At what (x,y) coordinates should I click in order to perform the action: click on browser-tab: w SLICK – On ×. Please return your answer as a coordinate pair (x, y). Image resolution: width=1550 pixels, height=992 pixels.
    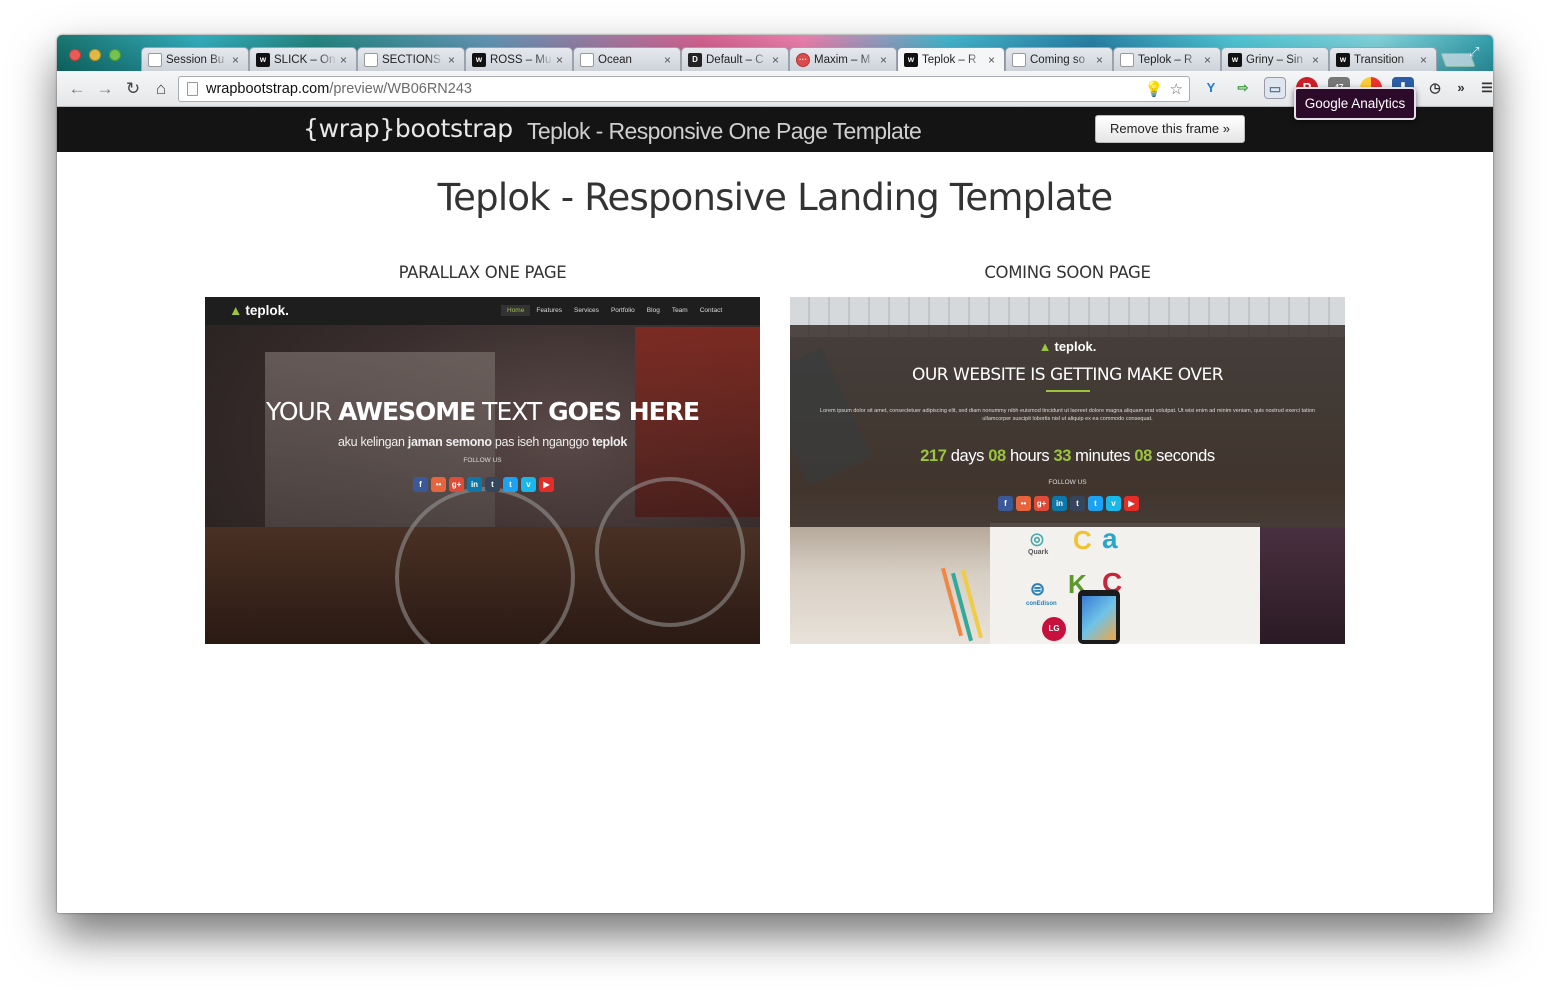
    Looking at the image, I should click on (303, 59).